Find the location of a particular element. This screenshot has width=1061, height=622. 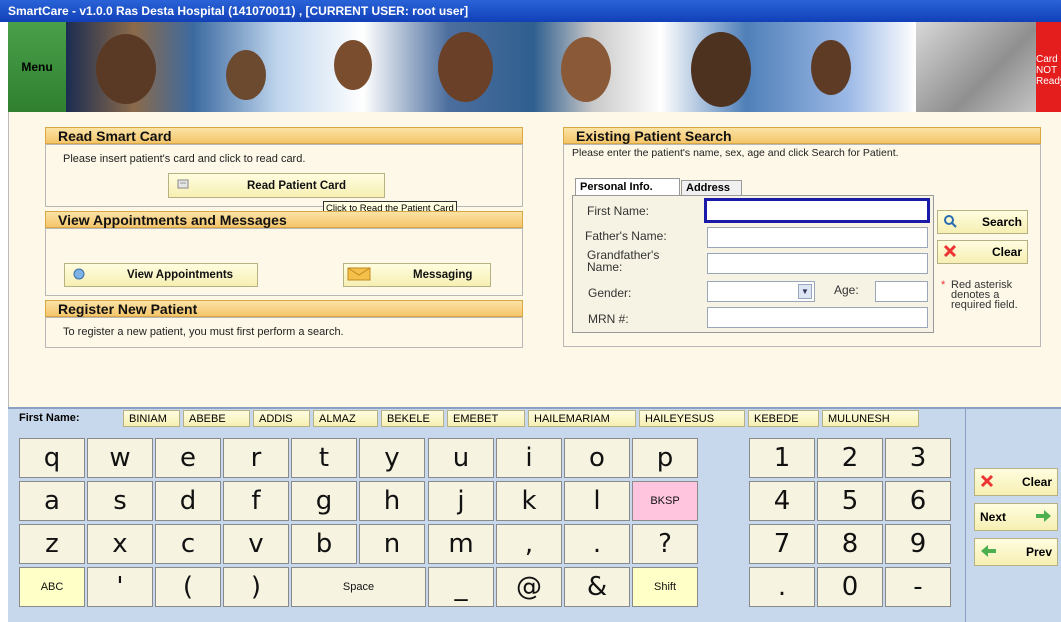

key-17: k is located at coordinates (529, 501).